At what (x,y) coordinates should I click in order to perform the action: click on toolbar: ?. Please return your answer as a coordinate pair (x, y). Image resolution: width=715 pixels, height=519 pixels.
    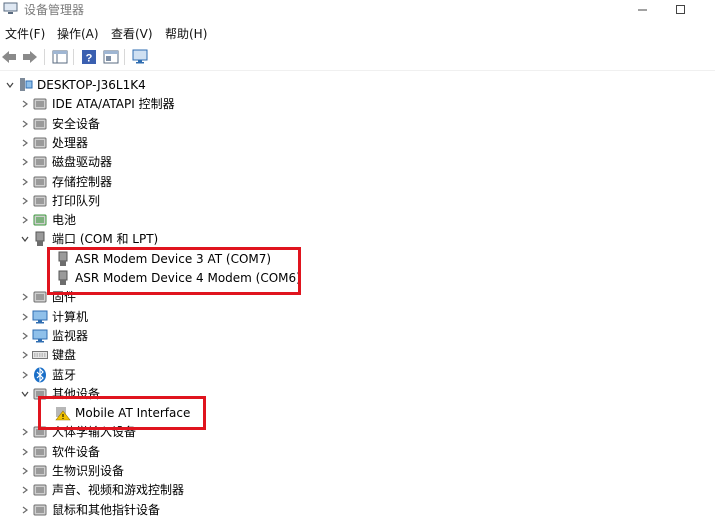
    Looking at the image, I should click on (357, 57).